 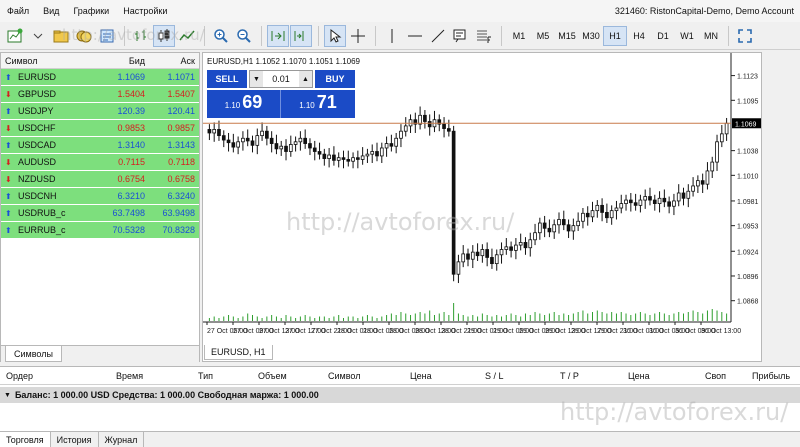 What do you see at coordinates (8, 128) in the screenshot?
I see `arrow-down-icon: ⬇` at bounding box center [8, 128].